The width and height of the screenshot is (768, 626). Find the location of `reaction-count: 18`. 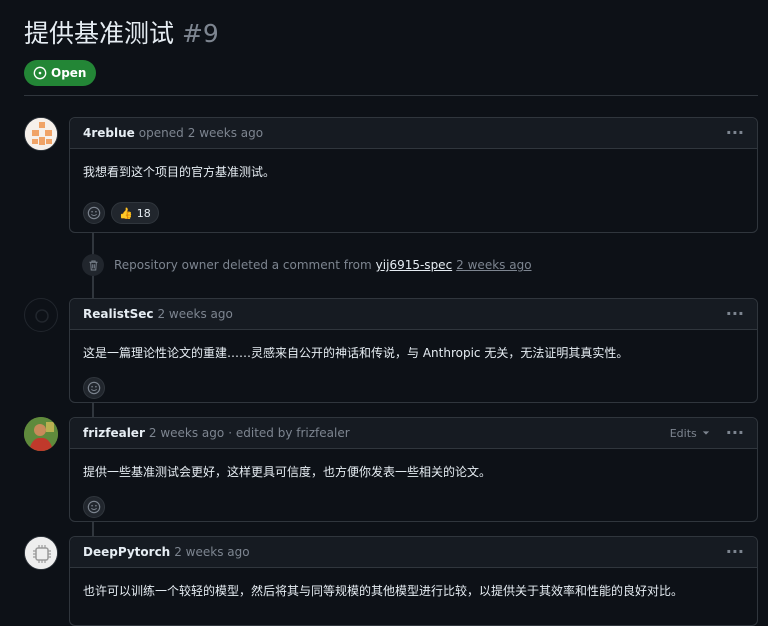

reaction-count: 18 is located at coordinates (143, 213).